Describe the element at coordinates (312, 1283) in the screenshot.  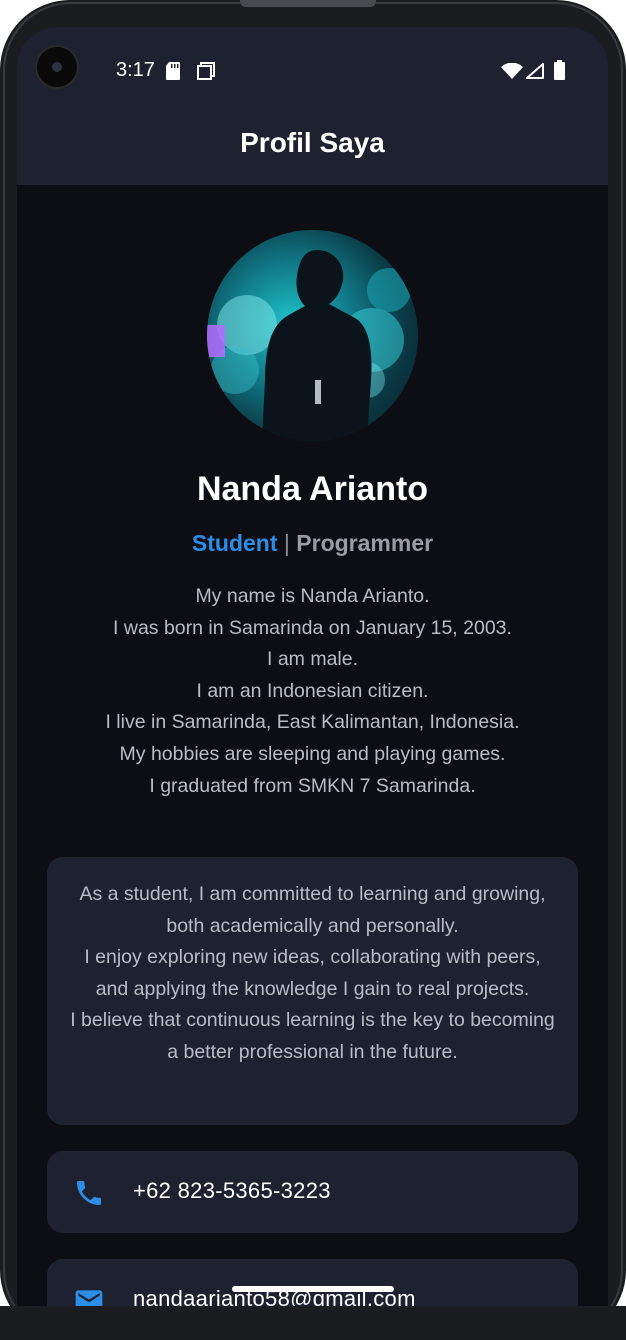
I see `email-contact-card: nandaarianto58@gmail.com` at that location.